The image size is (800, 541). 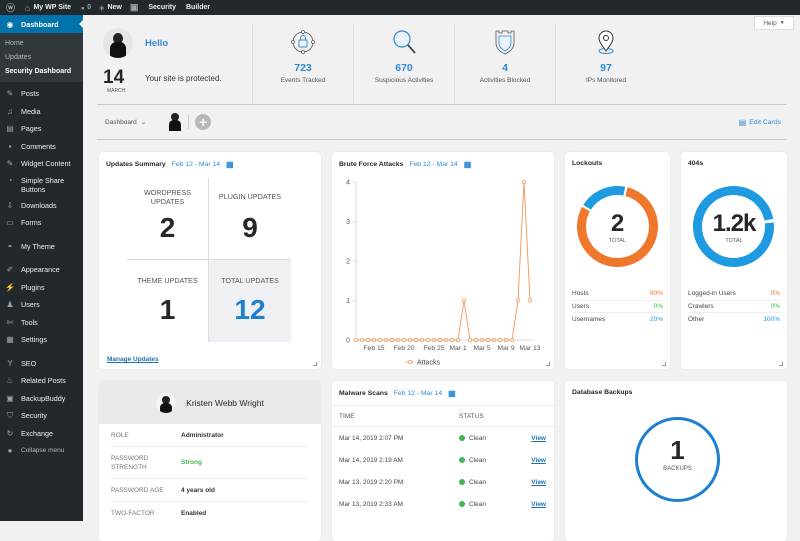 What do you see at coordinates (41, 416) in the screenshot?
I see `sidebar-item-security: ⛉ Security` at bounding box center [41, 416].